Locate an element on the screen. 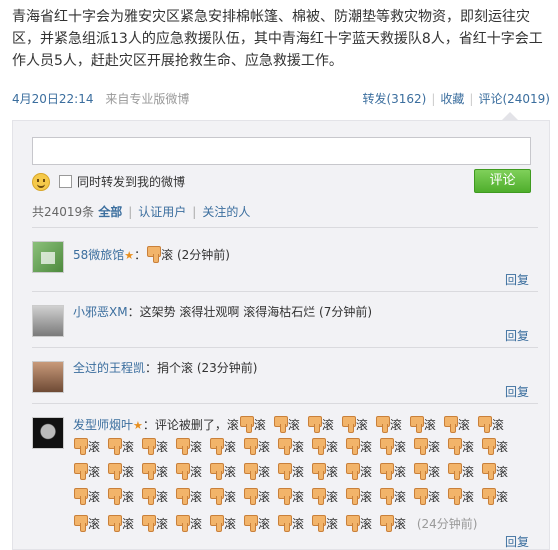 This screenshot has width=558, height=550. comment-text: 评论被删了，滚 is located at coordinates (196, 425).